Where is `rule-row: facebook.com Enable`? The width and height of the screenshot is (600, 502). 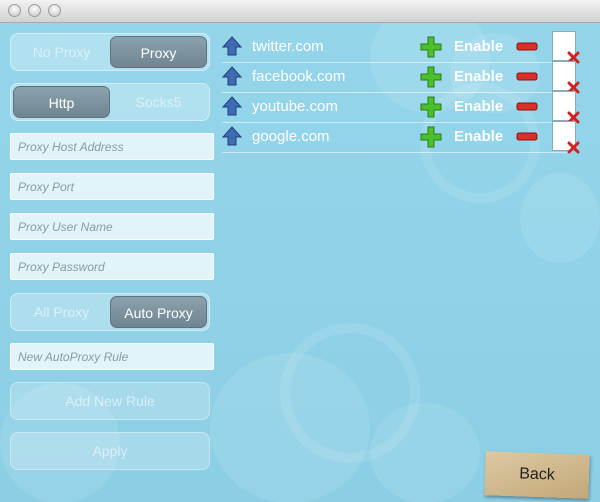
rule-row: facebook.com Enable is located at coordinates (401, 77).